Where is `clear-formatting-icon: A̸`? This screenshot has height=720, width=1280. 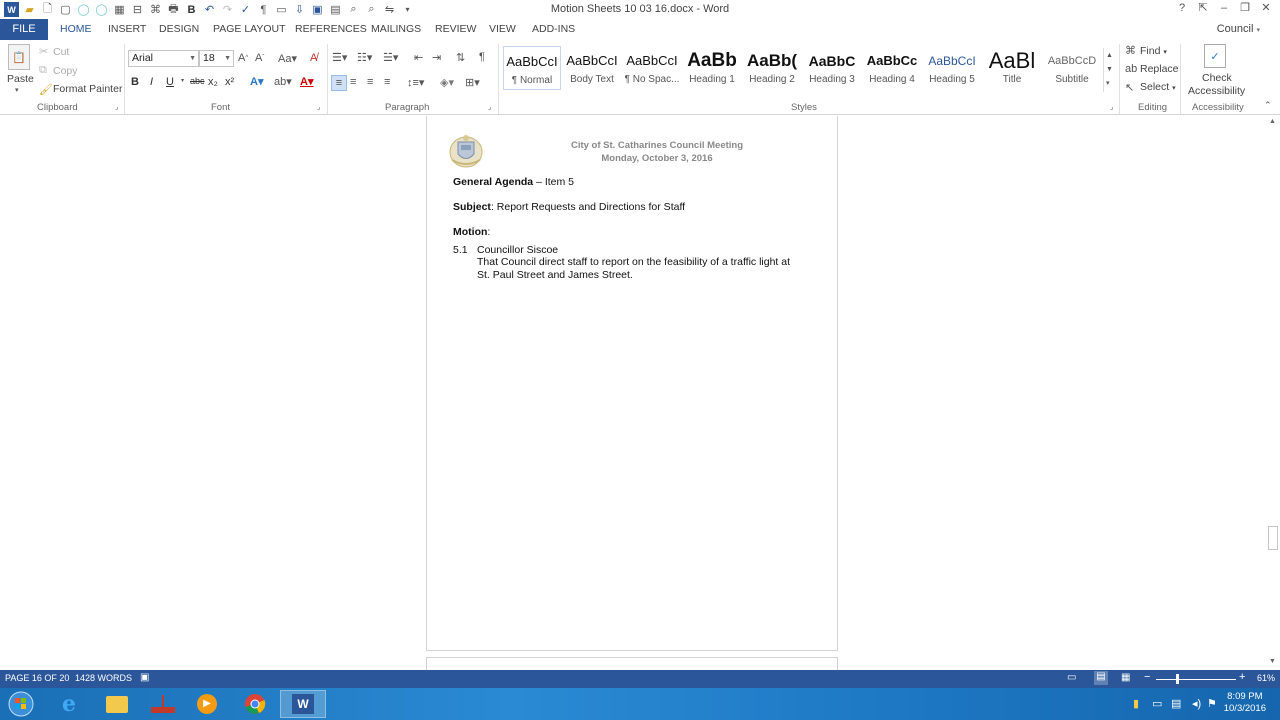 clear-formatting-icon: A̸ is located at coordinates (313, 58).